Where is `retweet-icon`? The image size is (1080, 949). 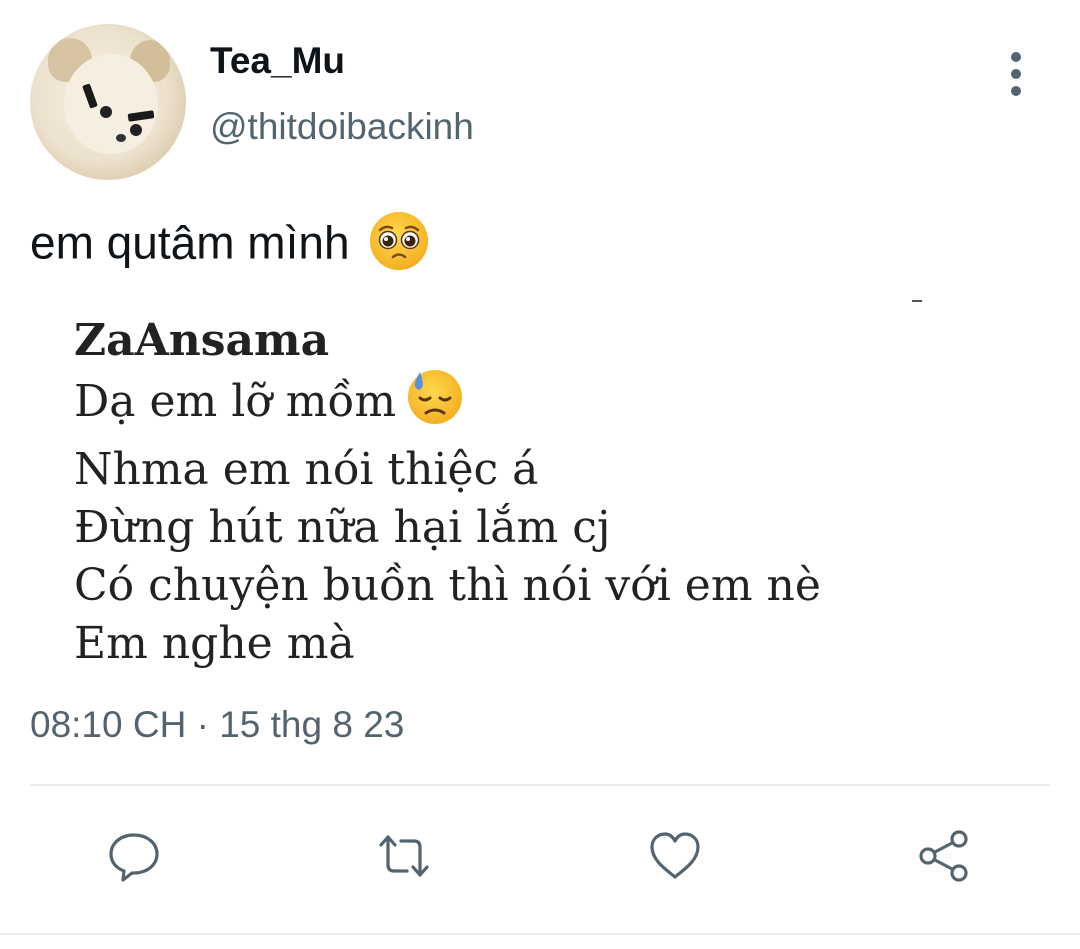
retweet-icon is located at coordinates (404, 856).